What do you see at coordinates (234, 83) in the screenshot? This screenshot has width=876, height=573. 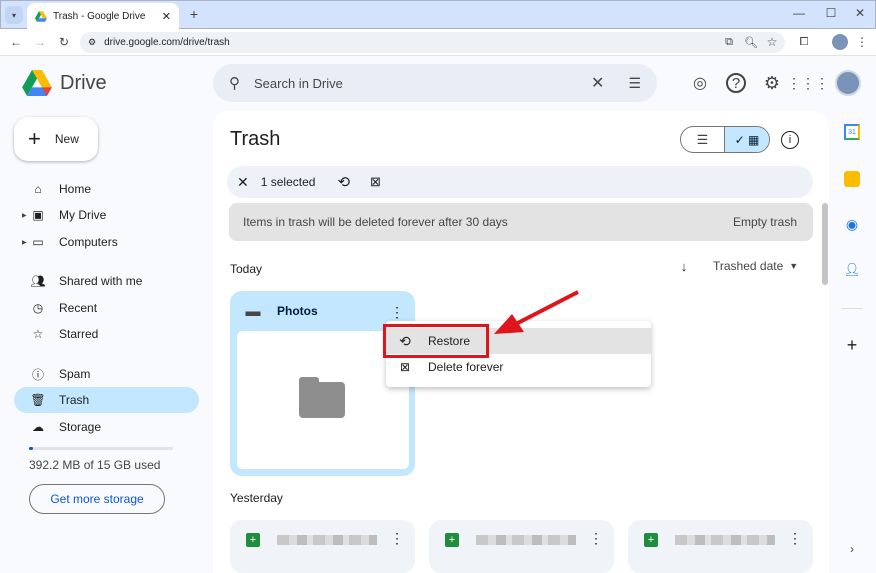 I see `search-icon: ⚲` at bounding box center [234, 83].